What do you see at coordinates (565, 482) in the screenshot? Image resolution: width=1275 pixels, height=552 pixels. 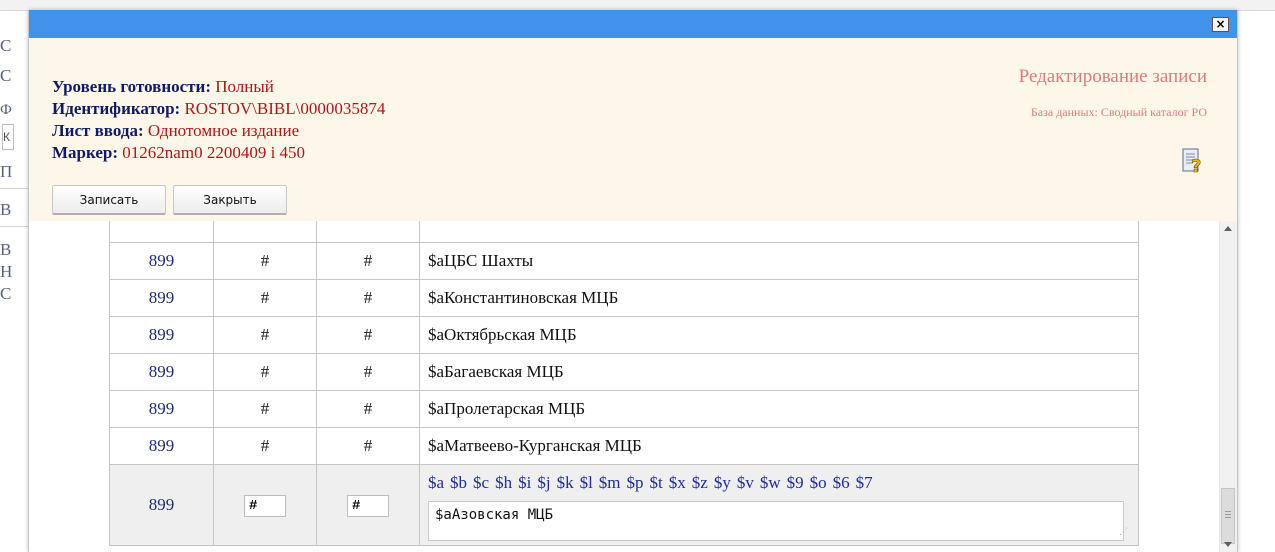 I see `subfield-link: $k` at bounding box center [565, 482].